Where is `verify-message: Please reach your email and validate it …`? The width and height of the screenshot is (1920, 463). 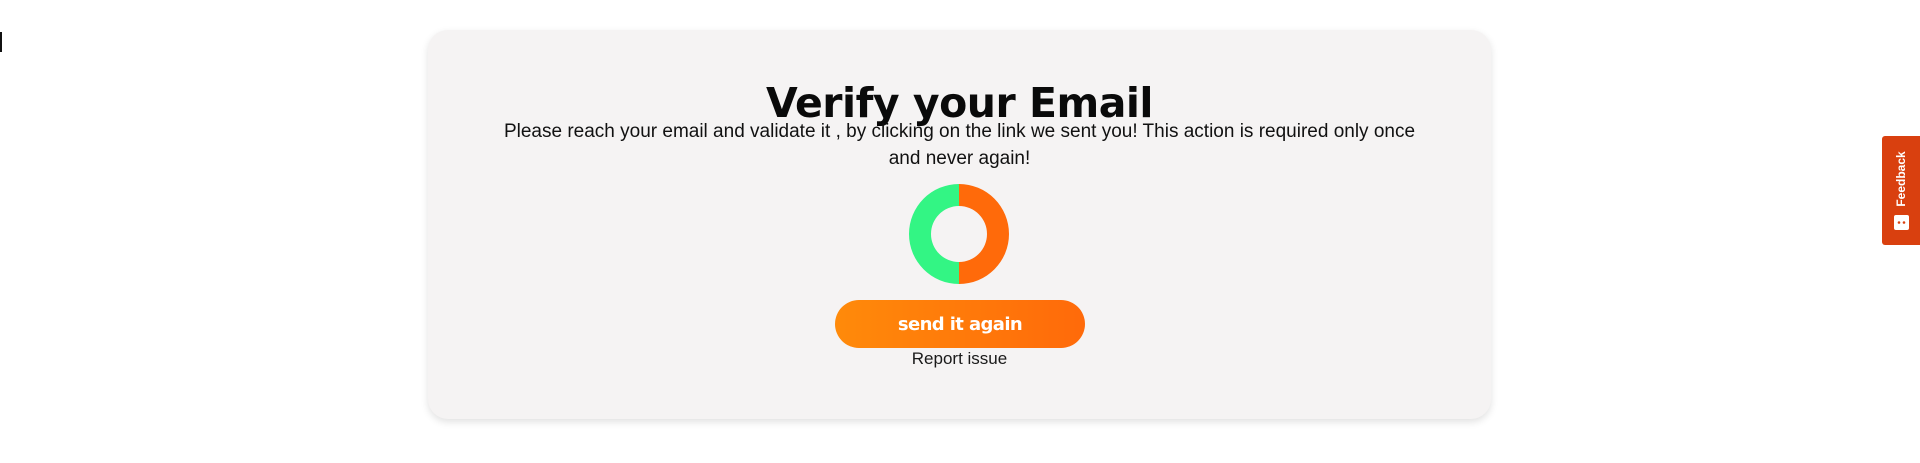
verify-message: Please reach your email and validate it … is located at coordinates (959, 145).